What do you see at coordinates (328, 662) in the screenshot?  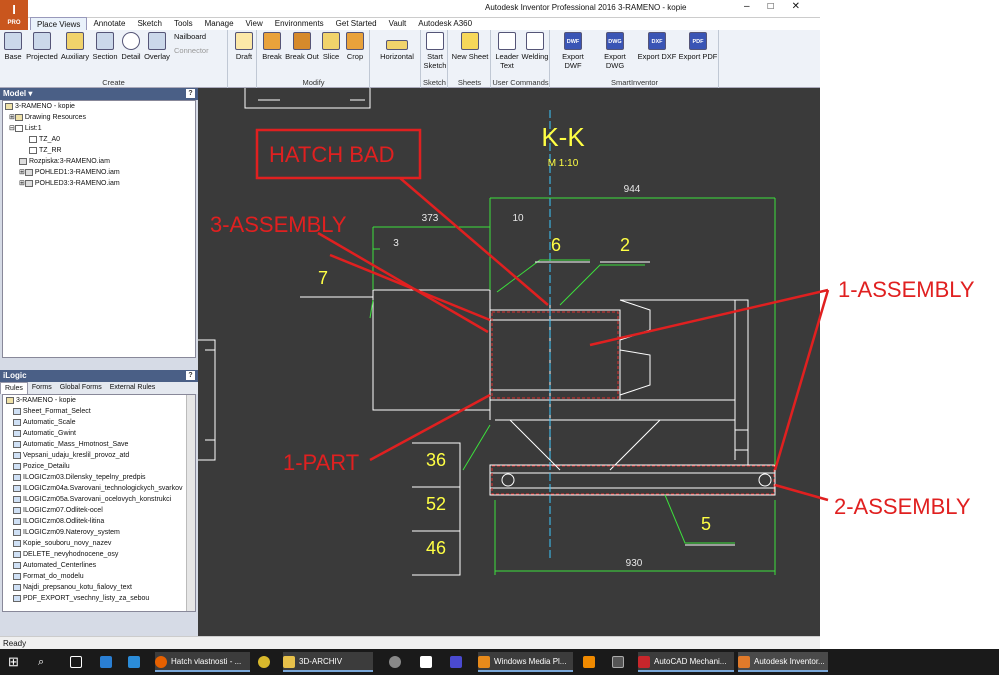 I see `taskbar-explorer: 3D-ARCHIV` at bounding box center [328, 662].